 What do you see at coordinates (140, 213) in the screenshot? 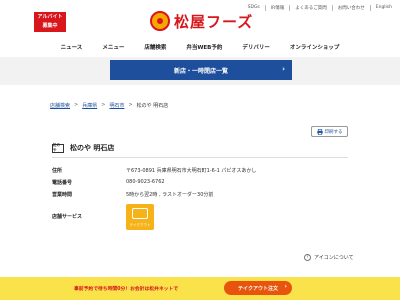
I see `bag-icon` at bounding box center [140, 213].